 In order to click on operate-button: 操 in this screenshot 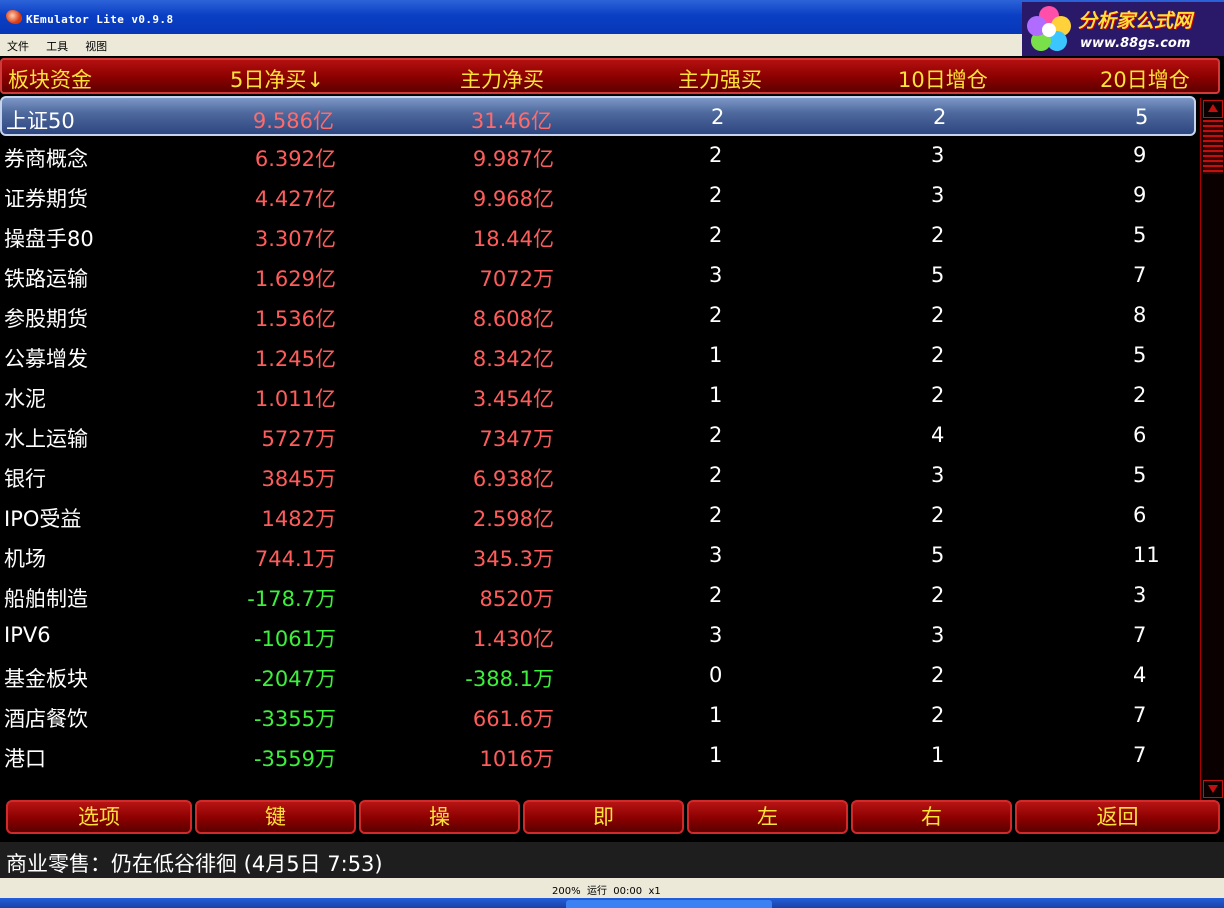, I will do `click(439, 817)`.